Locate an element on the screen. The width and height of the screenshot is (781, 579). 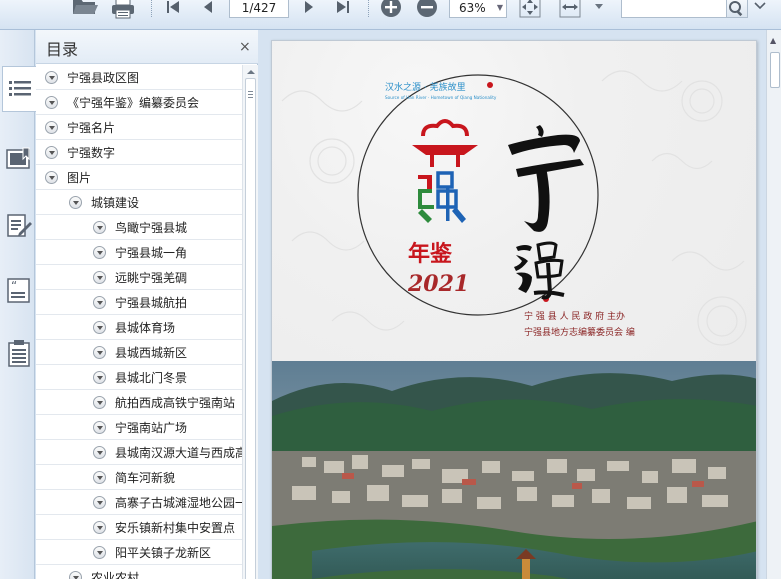
toc-item: 宁强县城一角 is located at coordinates (139, 252).